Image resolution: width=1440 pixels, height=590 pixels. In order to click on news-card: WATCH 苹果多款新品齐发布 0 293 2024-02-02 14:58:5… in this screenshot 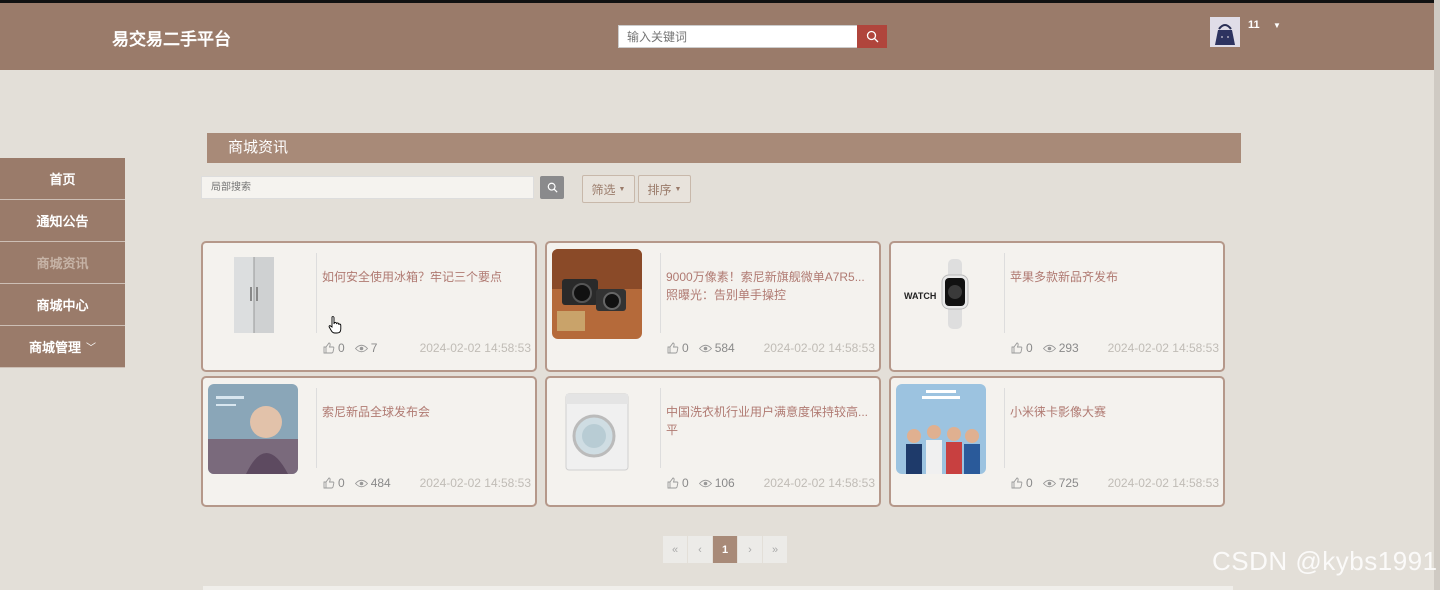, I will do `click(1057, 306)`.